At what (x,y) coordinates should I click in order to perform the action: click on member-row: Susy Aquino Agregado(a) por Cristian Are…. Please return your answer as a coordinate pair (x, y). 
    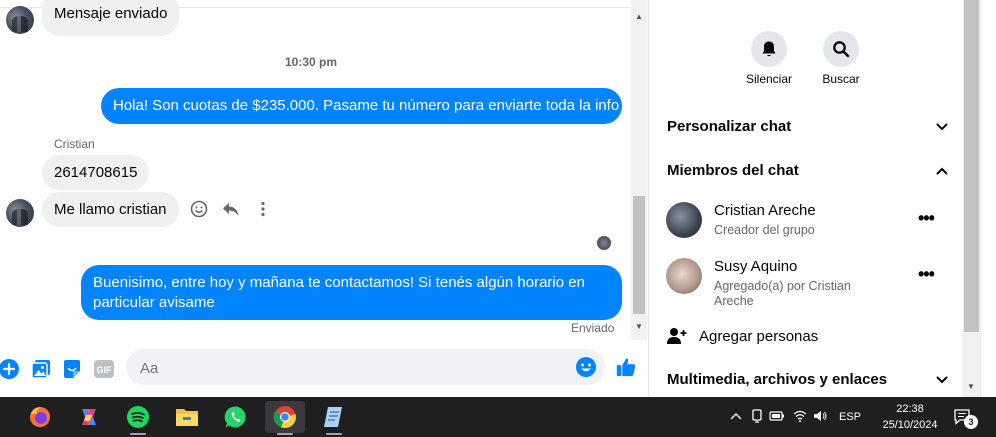
    Looking at the image, I should click on (811, 285).